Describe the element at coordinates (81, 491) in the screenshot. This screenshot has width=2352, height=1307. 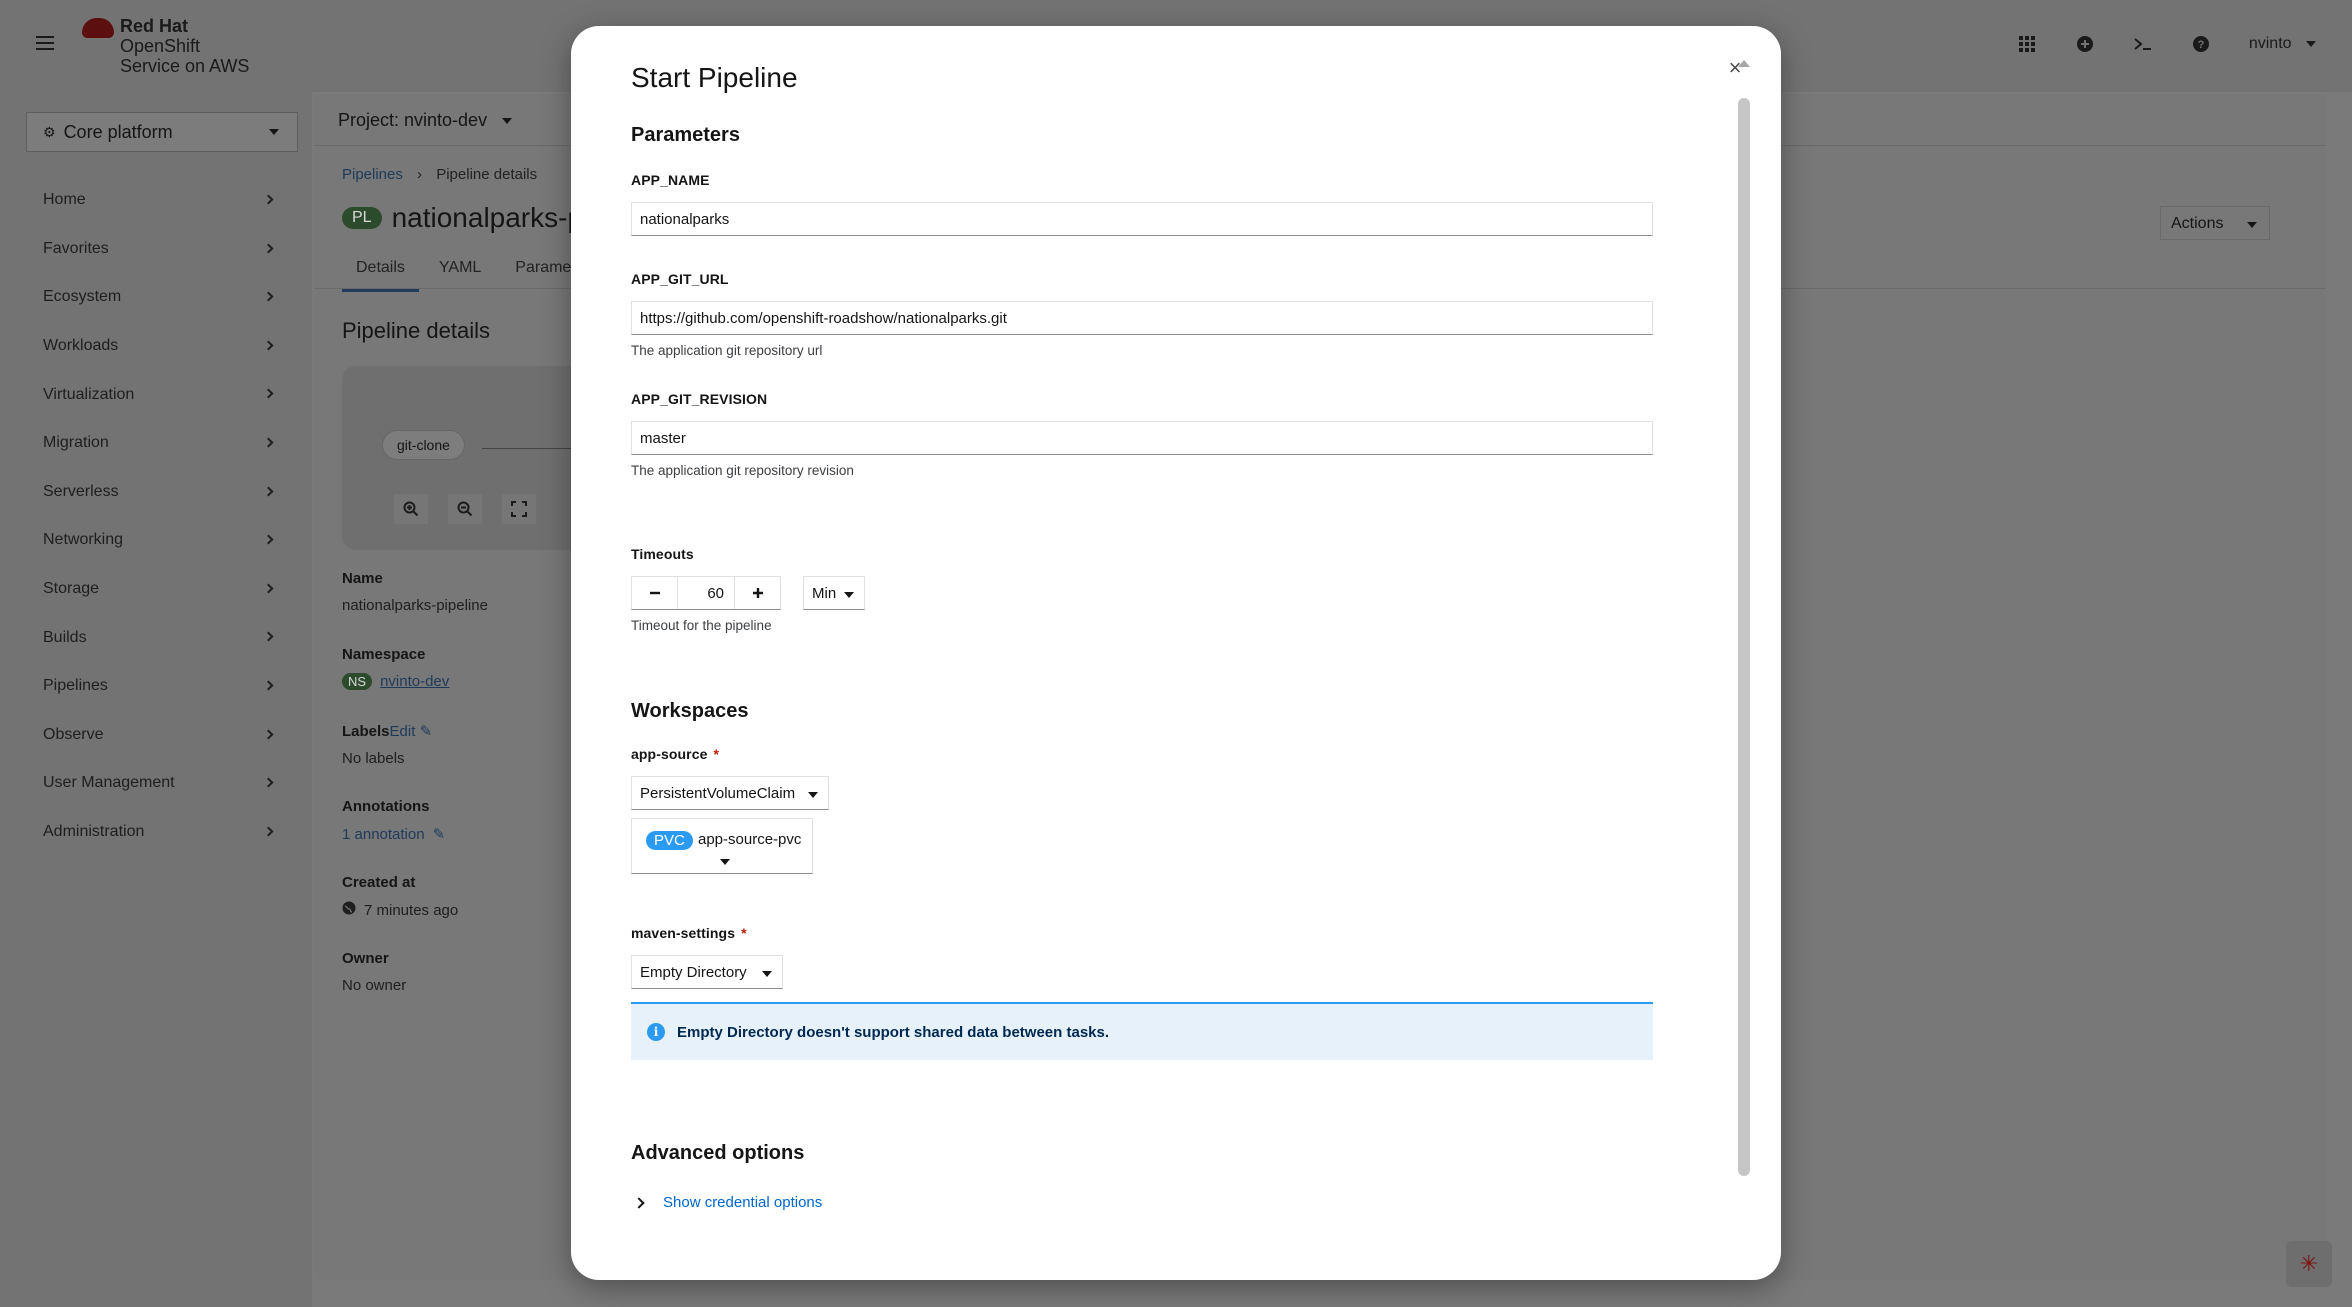
I see `nav-label: Serverless` at that location.